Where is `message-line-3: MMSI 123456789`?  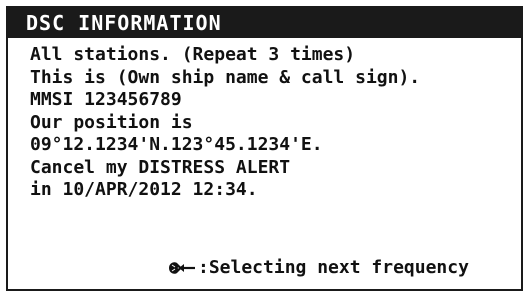 message-line-3: MMSI 123456789 is located at coordinates (106, 99).